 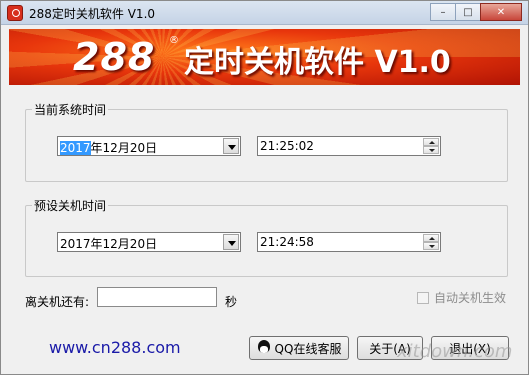 What do you see at coordinates (423, 297) in the screenshot?
I see `auto-shutdown-checkbox` at bounding box center [423, 297].